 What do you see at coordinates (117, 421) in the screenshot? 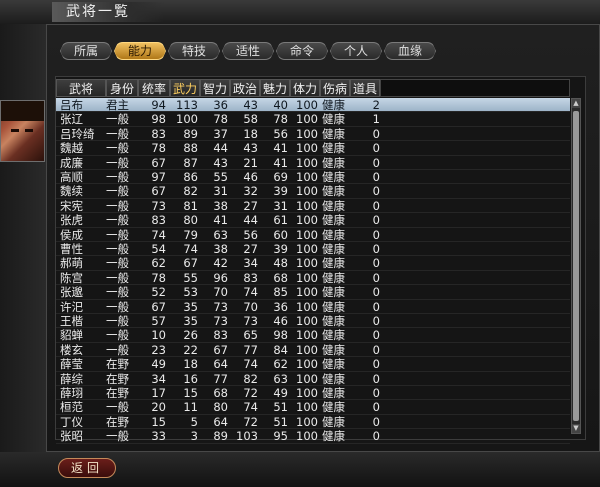
I see `cell-身份: 在野` at bounding box center [117, 421].